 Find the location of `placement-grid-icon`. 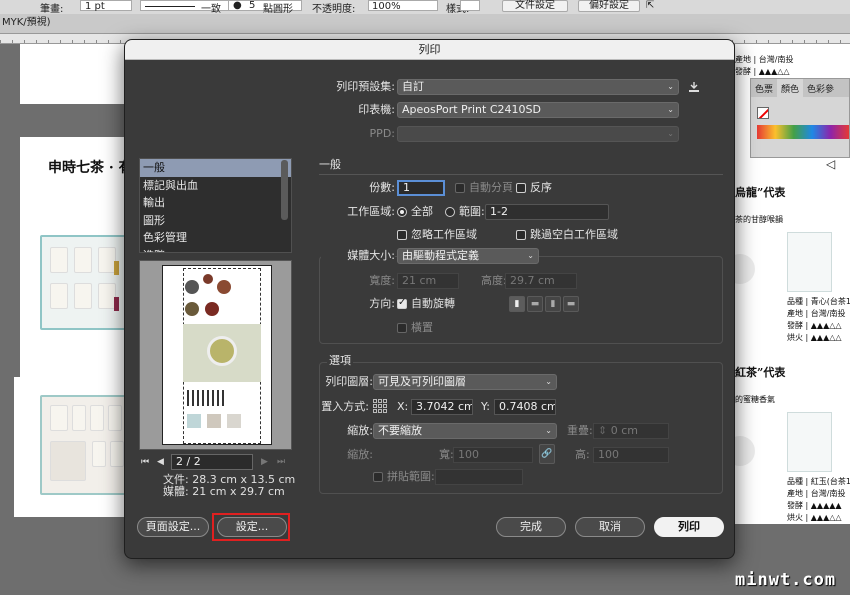

placement-grid-icon is located at coordinates (380, 406).